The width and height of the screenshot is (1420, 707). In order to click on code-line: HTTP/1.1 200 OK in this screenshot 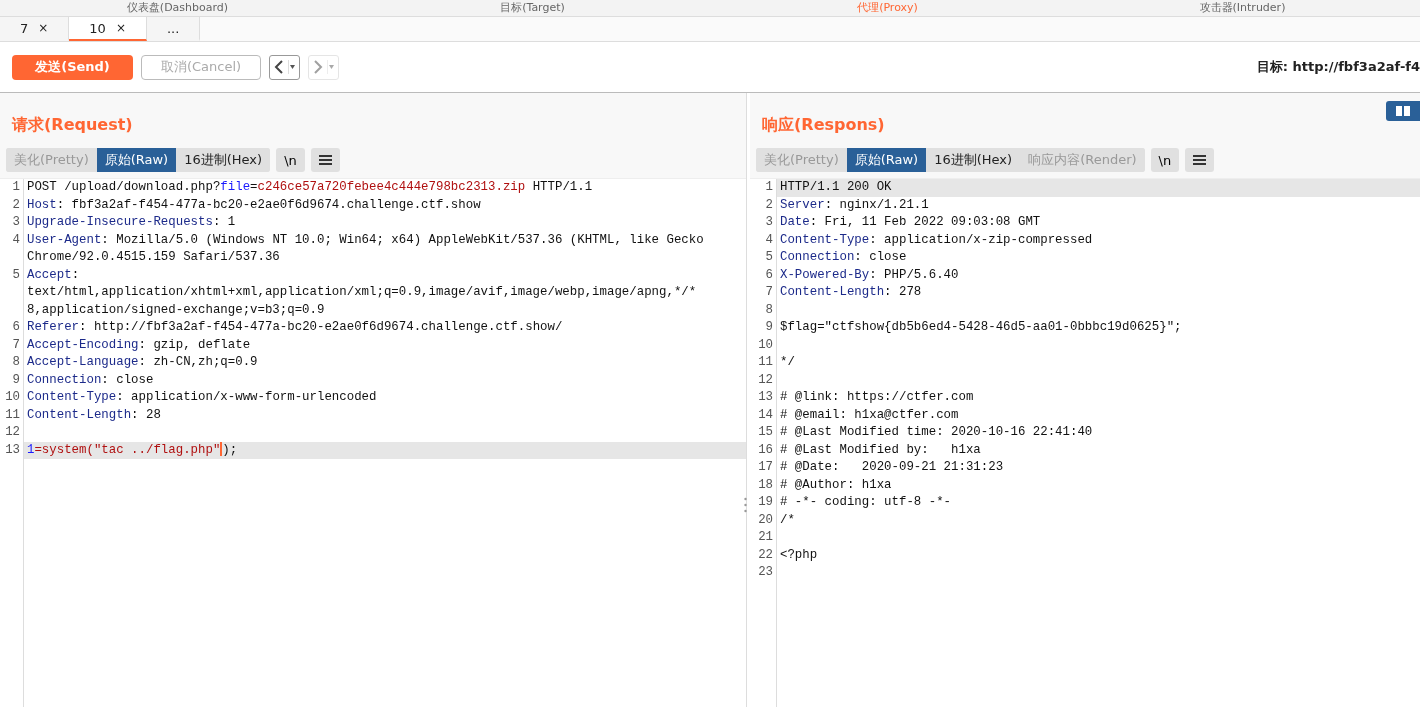, I will do `click(834, 188)`.